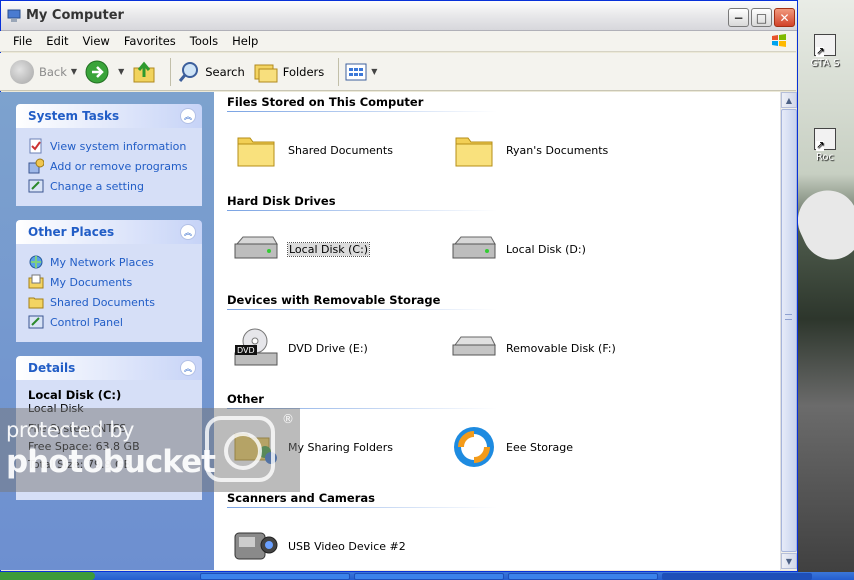 This screenshot has width=854, height=580. I want to click on views-button: ▼, so click(361, 72).